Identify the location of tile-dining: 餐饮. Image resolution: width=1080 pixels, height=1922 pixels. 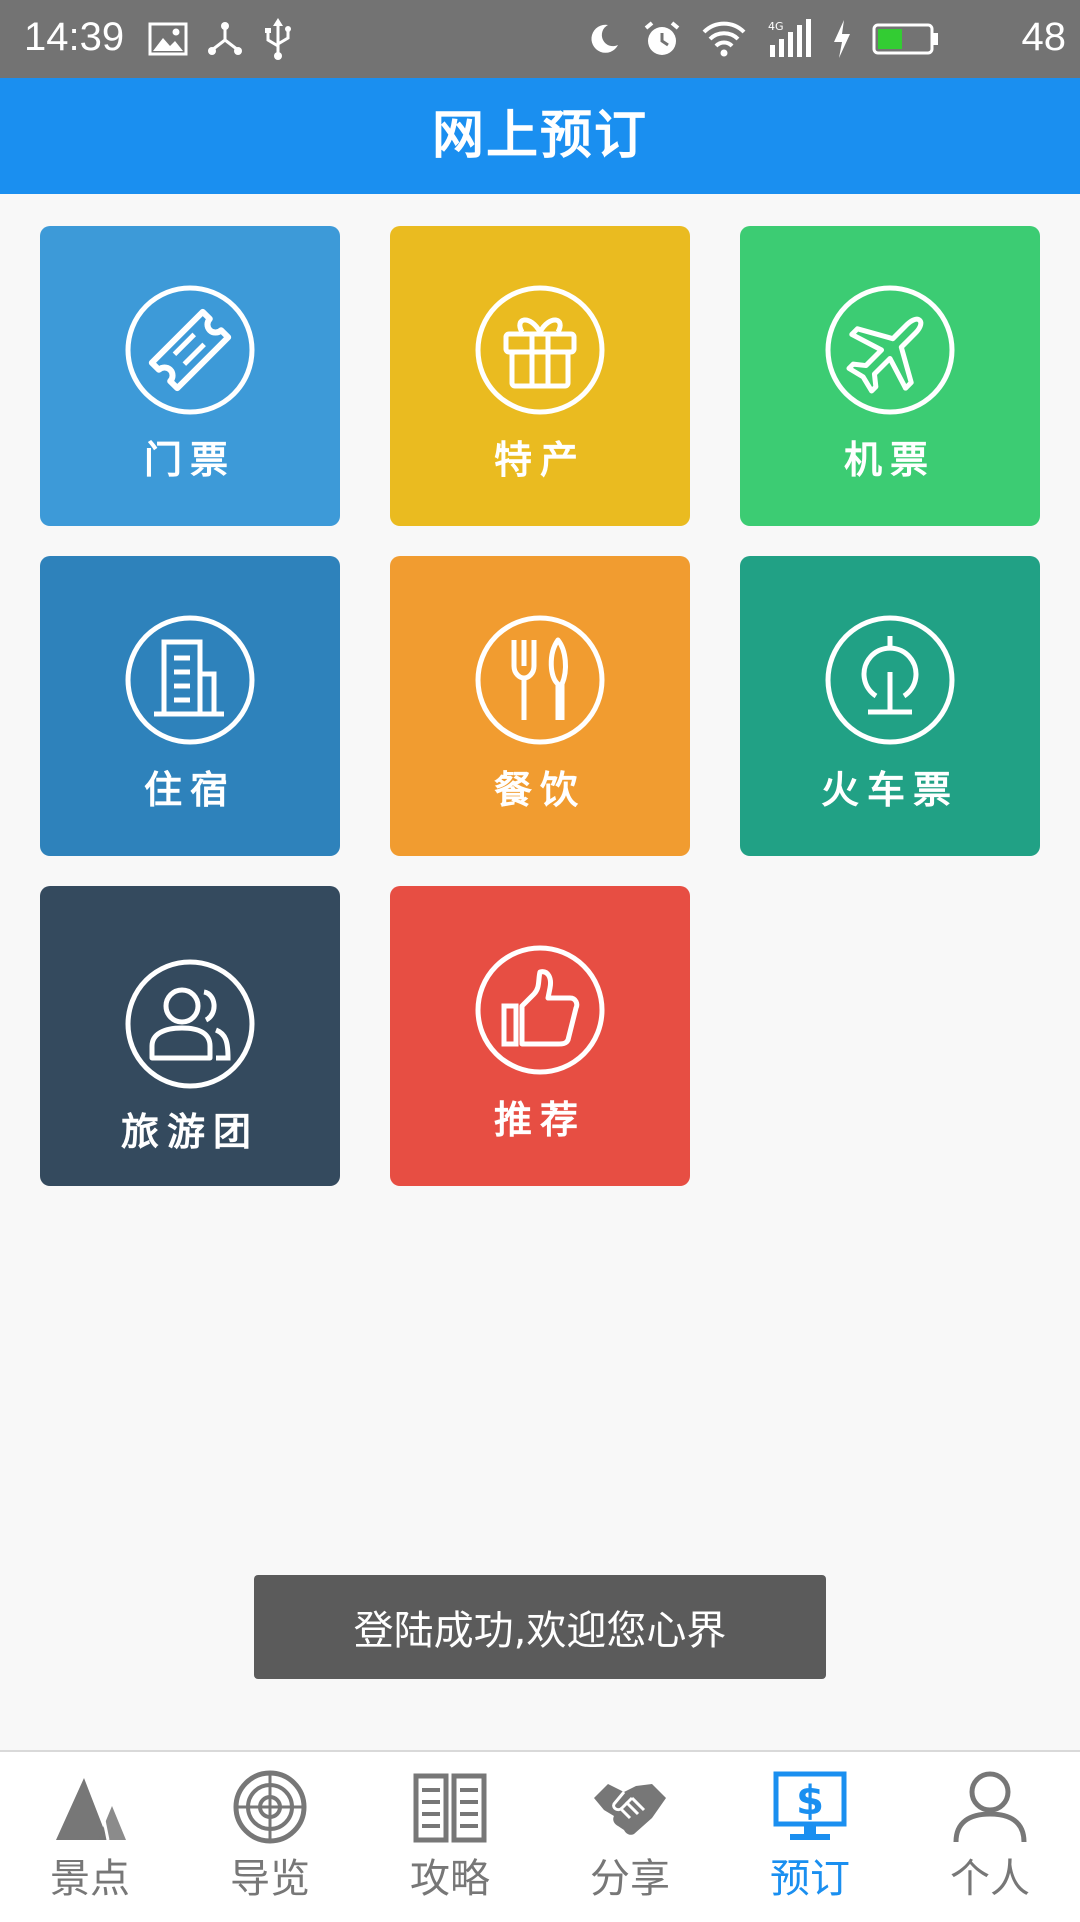
(540, 706).